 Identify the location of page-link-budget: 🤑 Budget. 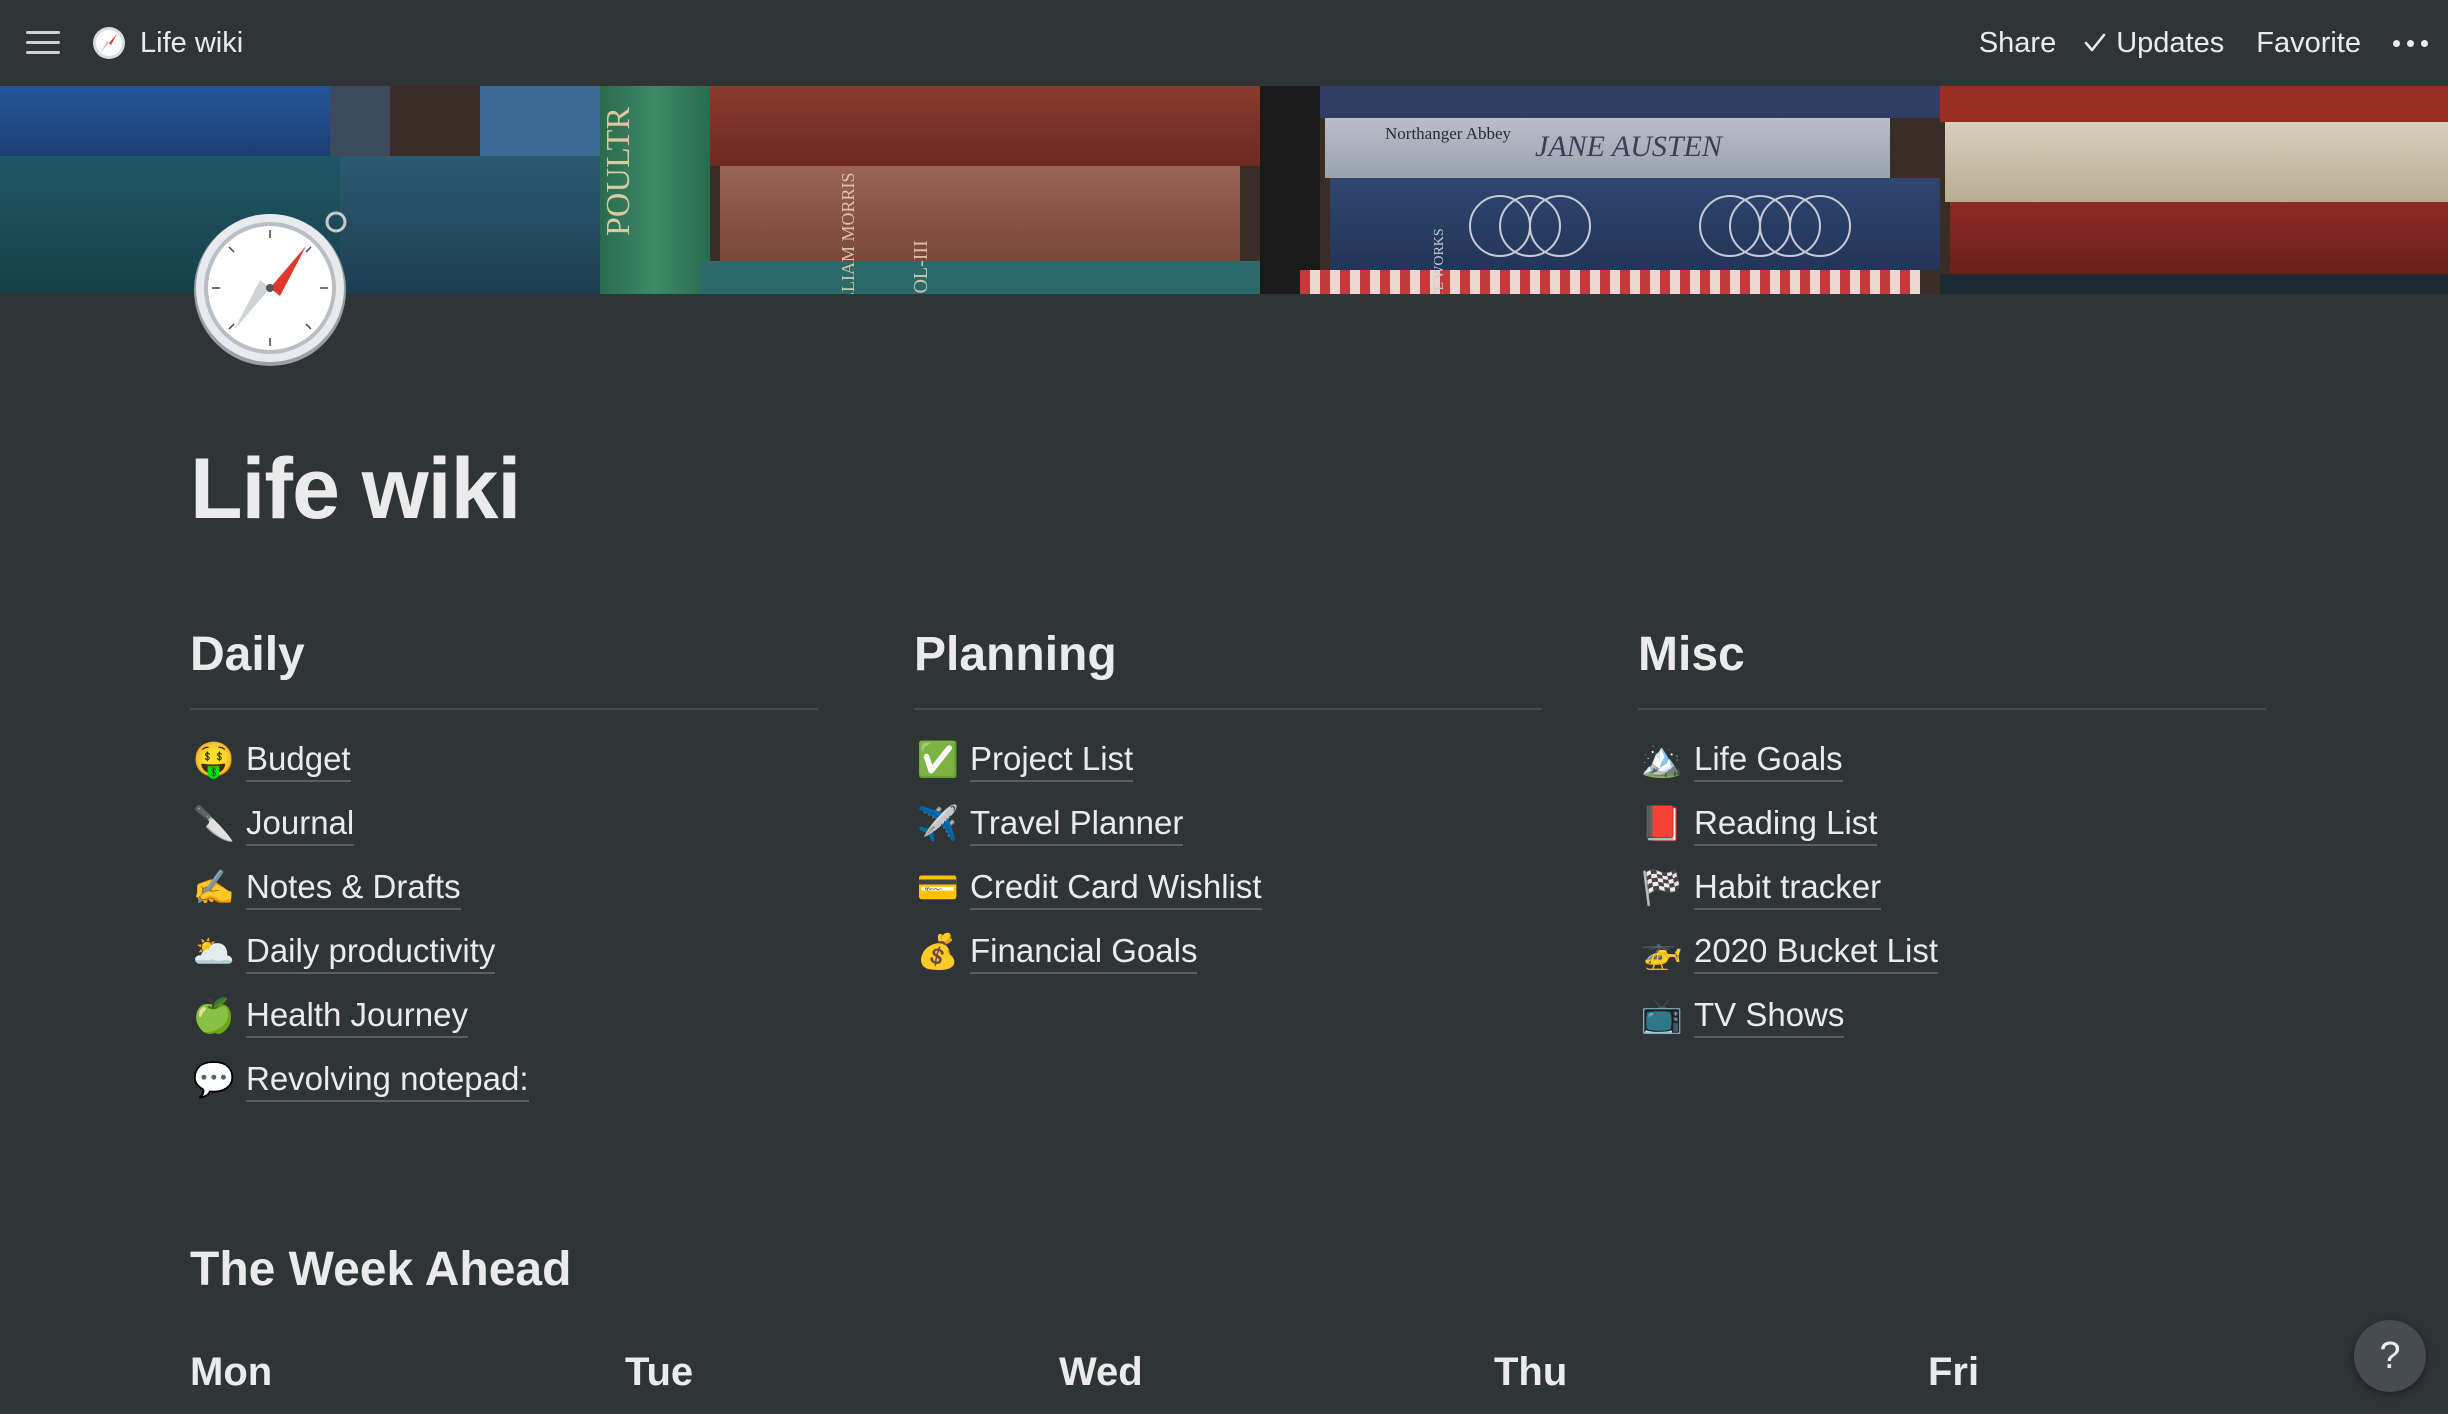
(504, 760).